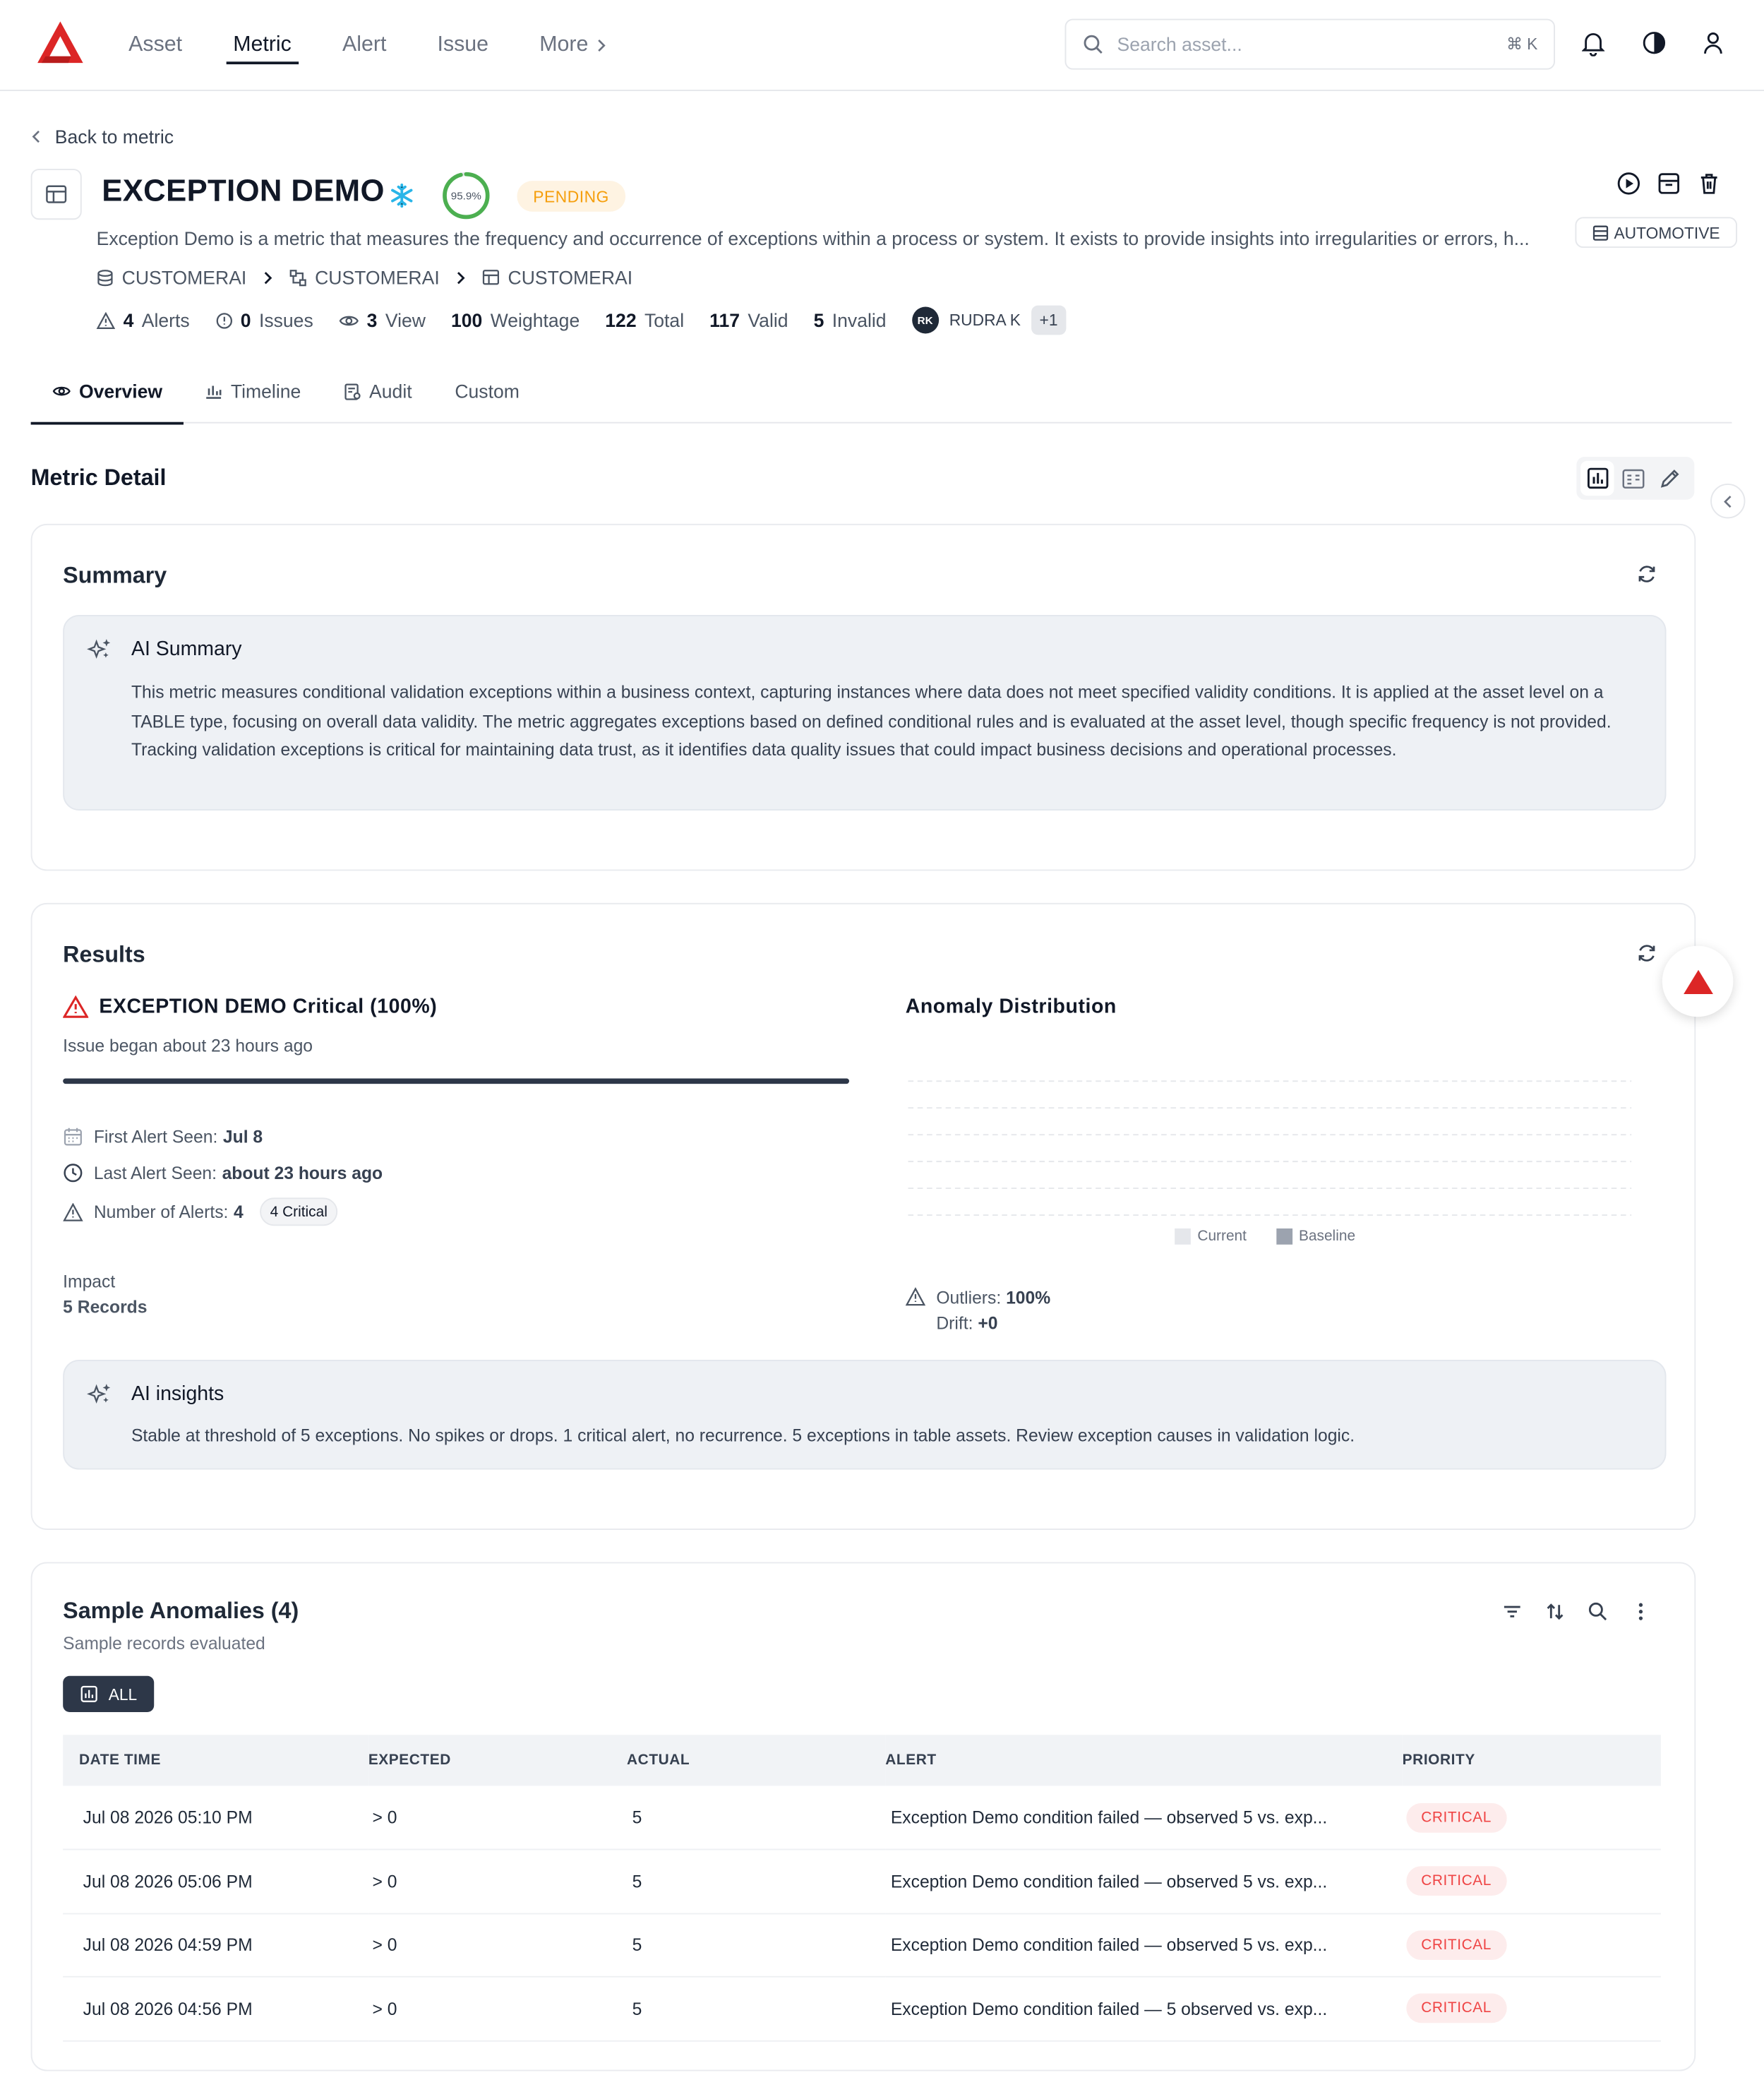 This screenshot has width=1764, height=2099. I want to click on section-title: Metric Detail, so click(99, 478).